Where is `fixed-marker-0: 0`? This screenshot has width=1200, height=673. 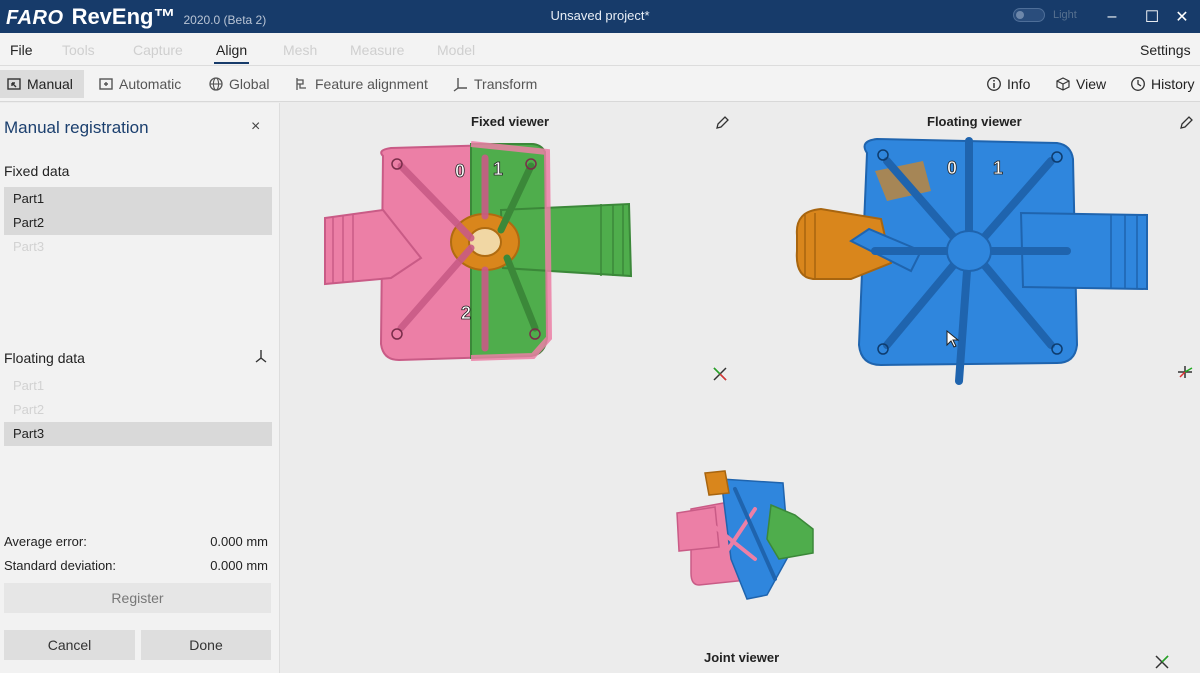 fixed-marker-0: 0 is located at coordinates (460, 171).